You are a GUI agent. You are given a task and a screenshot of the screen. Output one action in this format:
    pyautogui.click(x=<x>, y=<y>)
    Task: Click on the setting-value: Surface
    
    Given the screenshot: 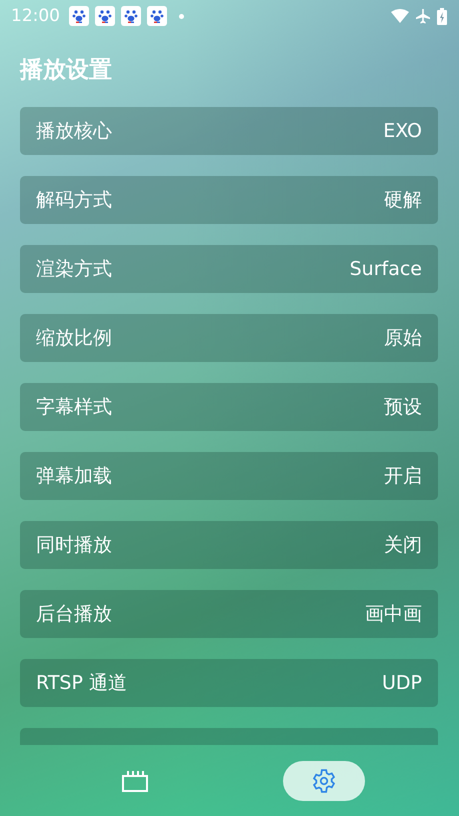 What is the action you would take?
    pyautogui.click(x=386, y=269)
    